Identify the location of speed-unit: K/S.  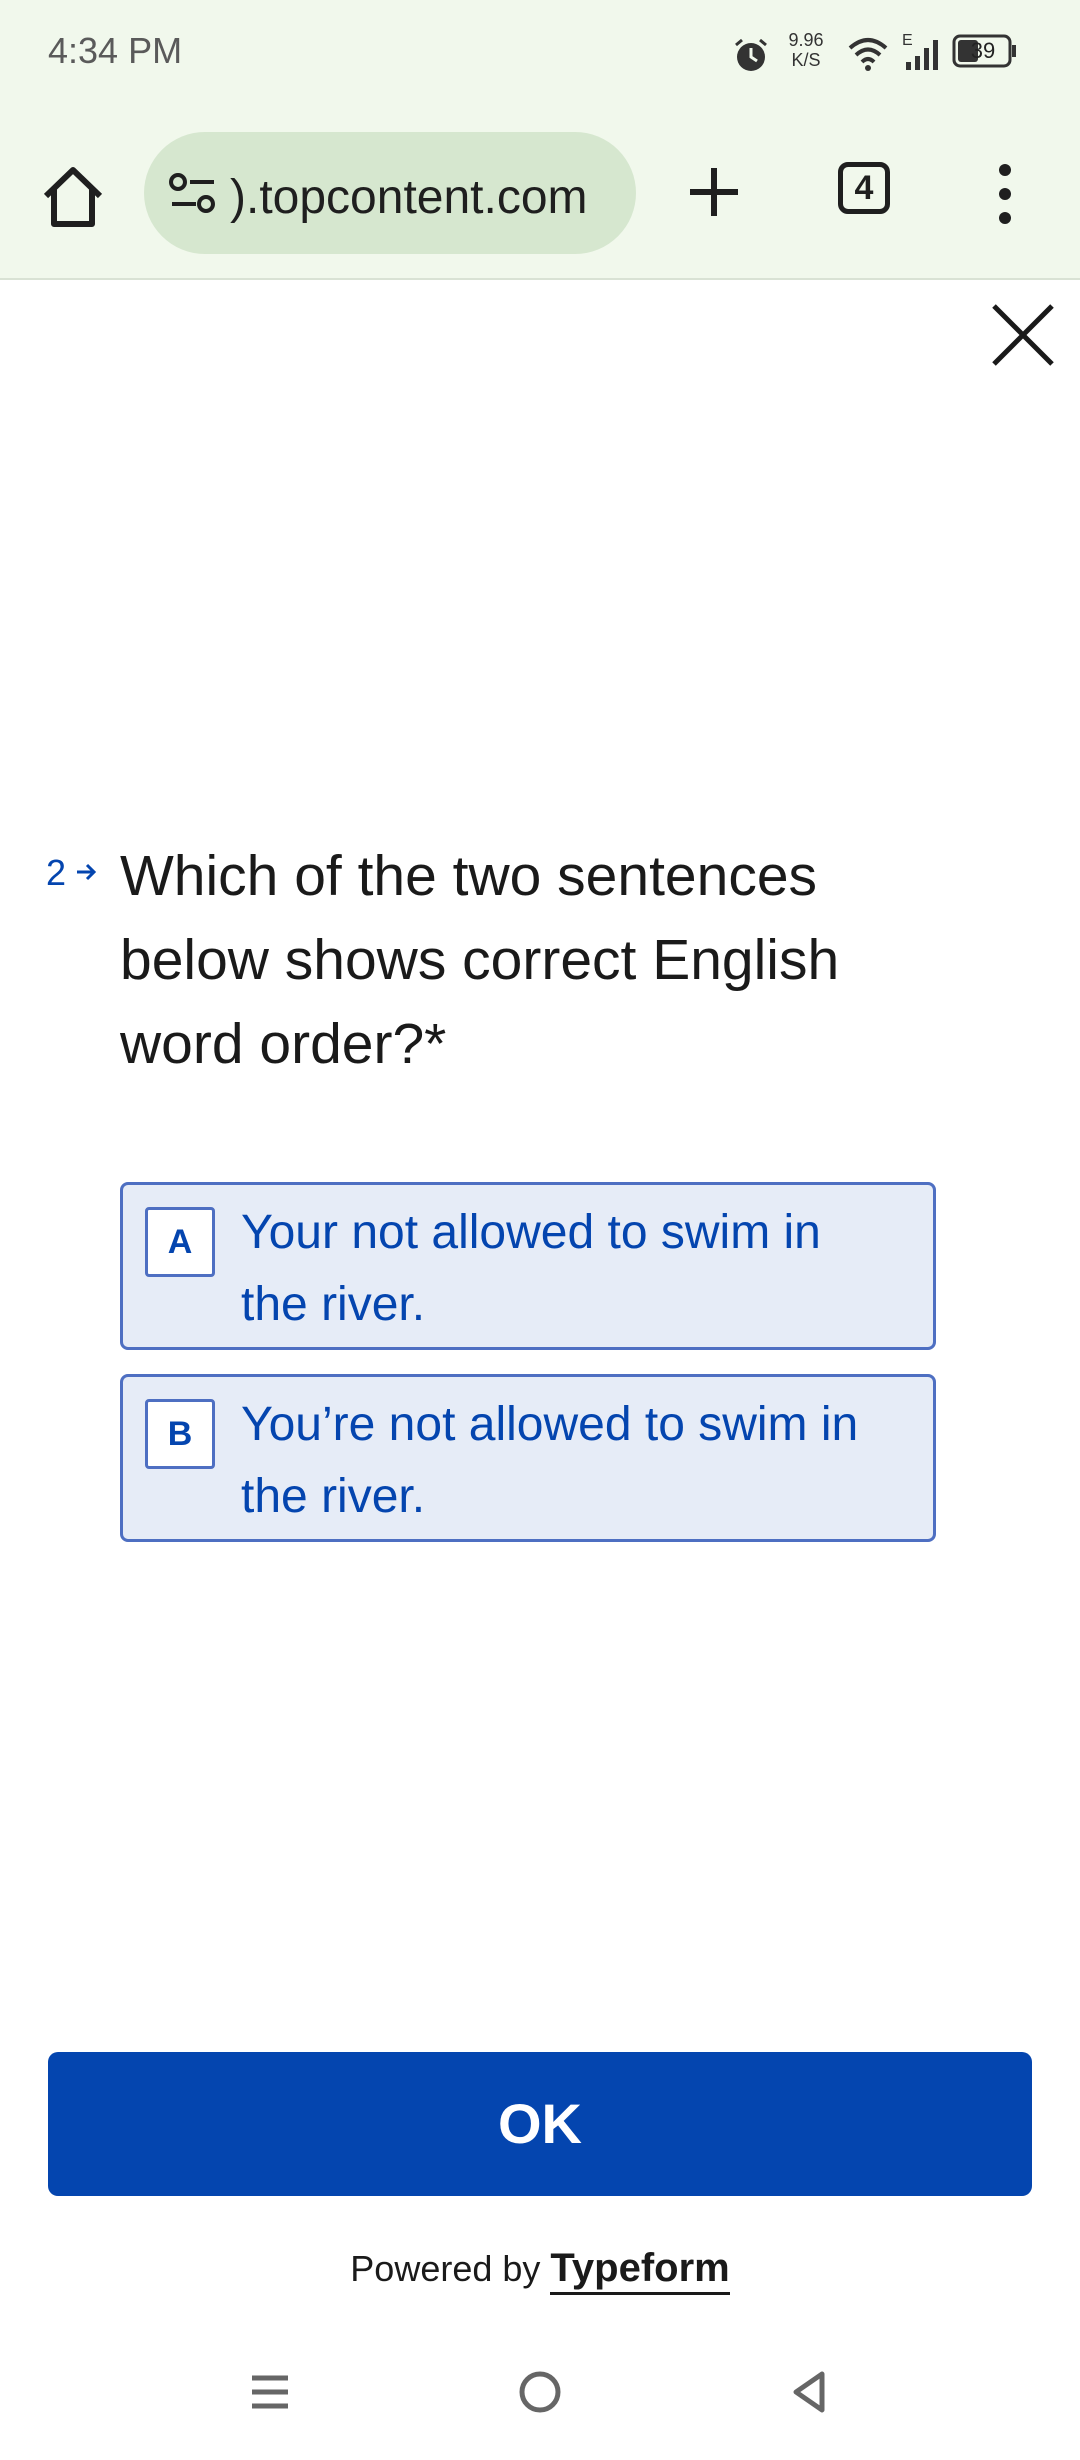
(806, 60).